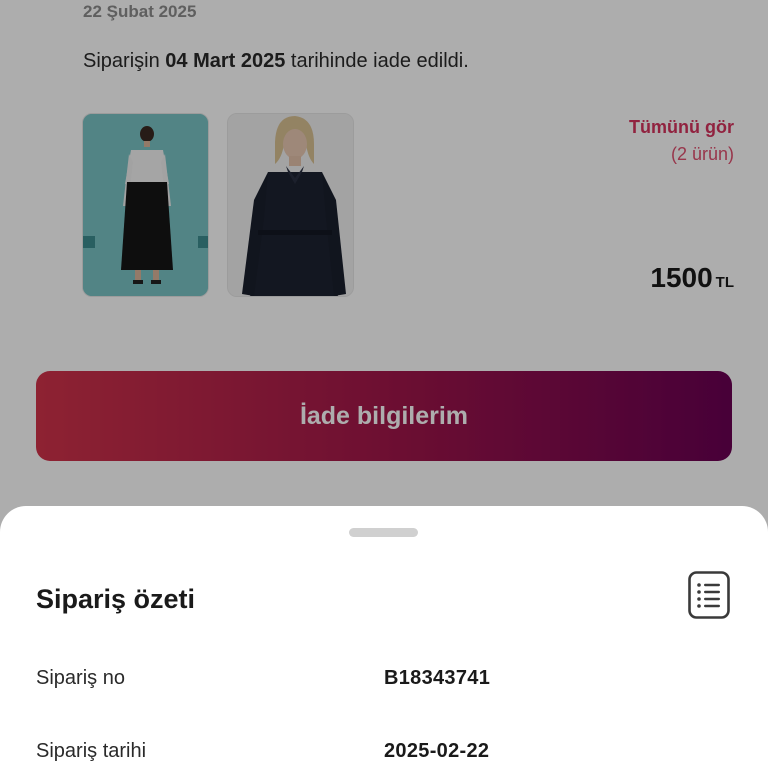 The image size is (768, 768). What do you see at coordinates (91, 751) in the screenshot?
I see `order-date-label: Sipariş tarihi` at bounding box center [91, 751].